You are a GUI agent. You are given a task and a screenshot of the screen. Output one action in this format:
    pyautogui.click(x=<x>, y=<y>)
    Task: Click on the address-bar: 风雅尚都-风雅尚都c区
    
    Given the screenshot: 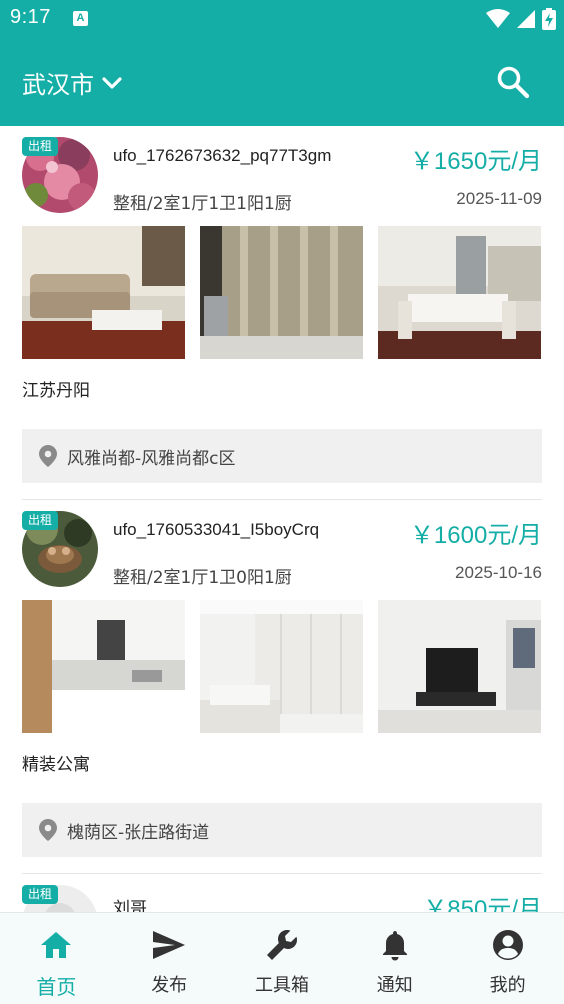 What is the action you would take?
    pyautogui.click(x=282, y=456)
    